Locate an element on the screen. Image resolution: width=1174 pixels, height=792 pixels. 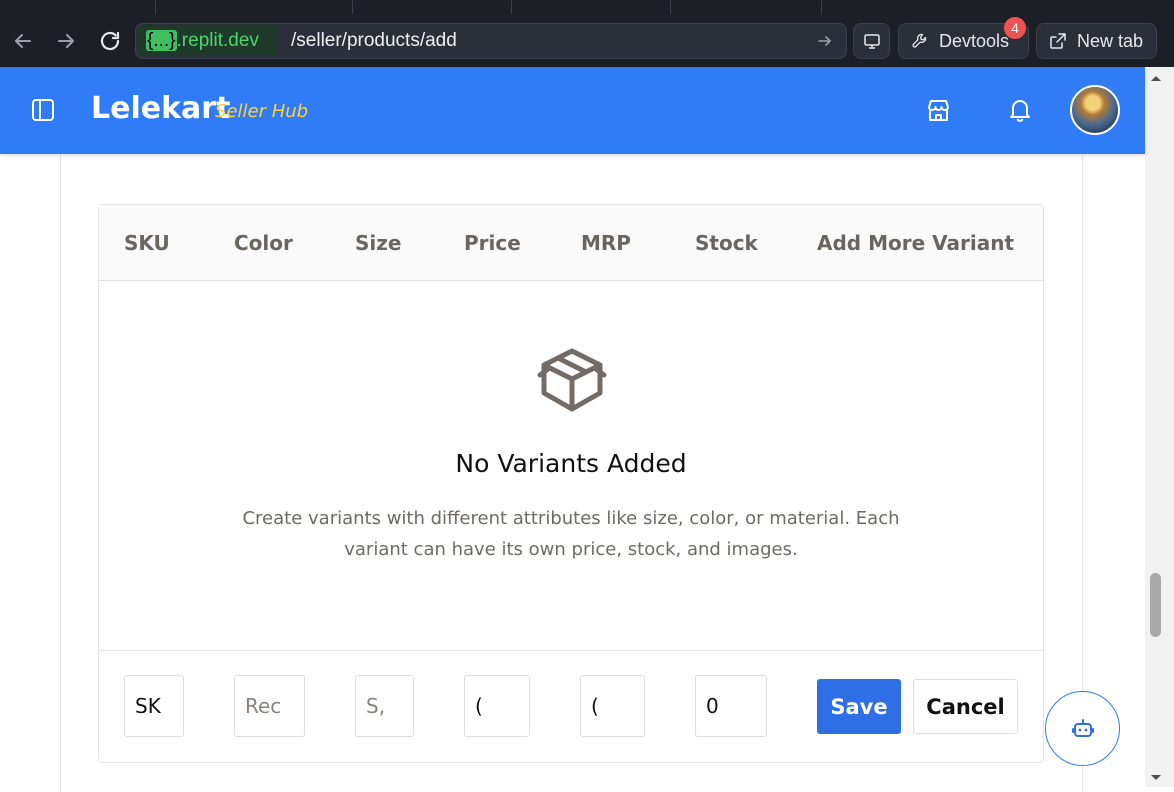
size-input is located at coordinates (384, 706).